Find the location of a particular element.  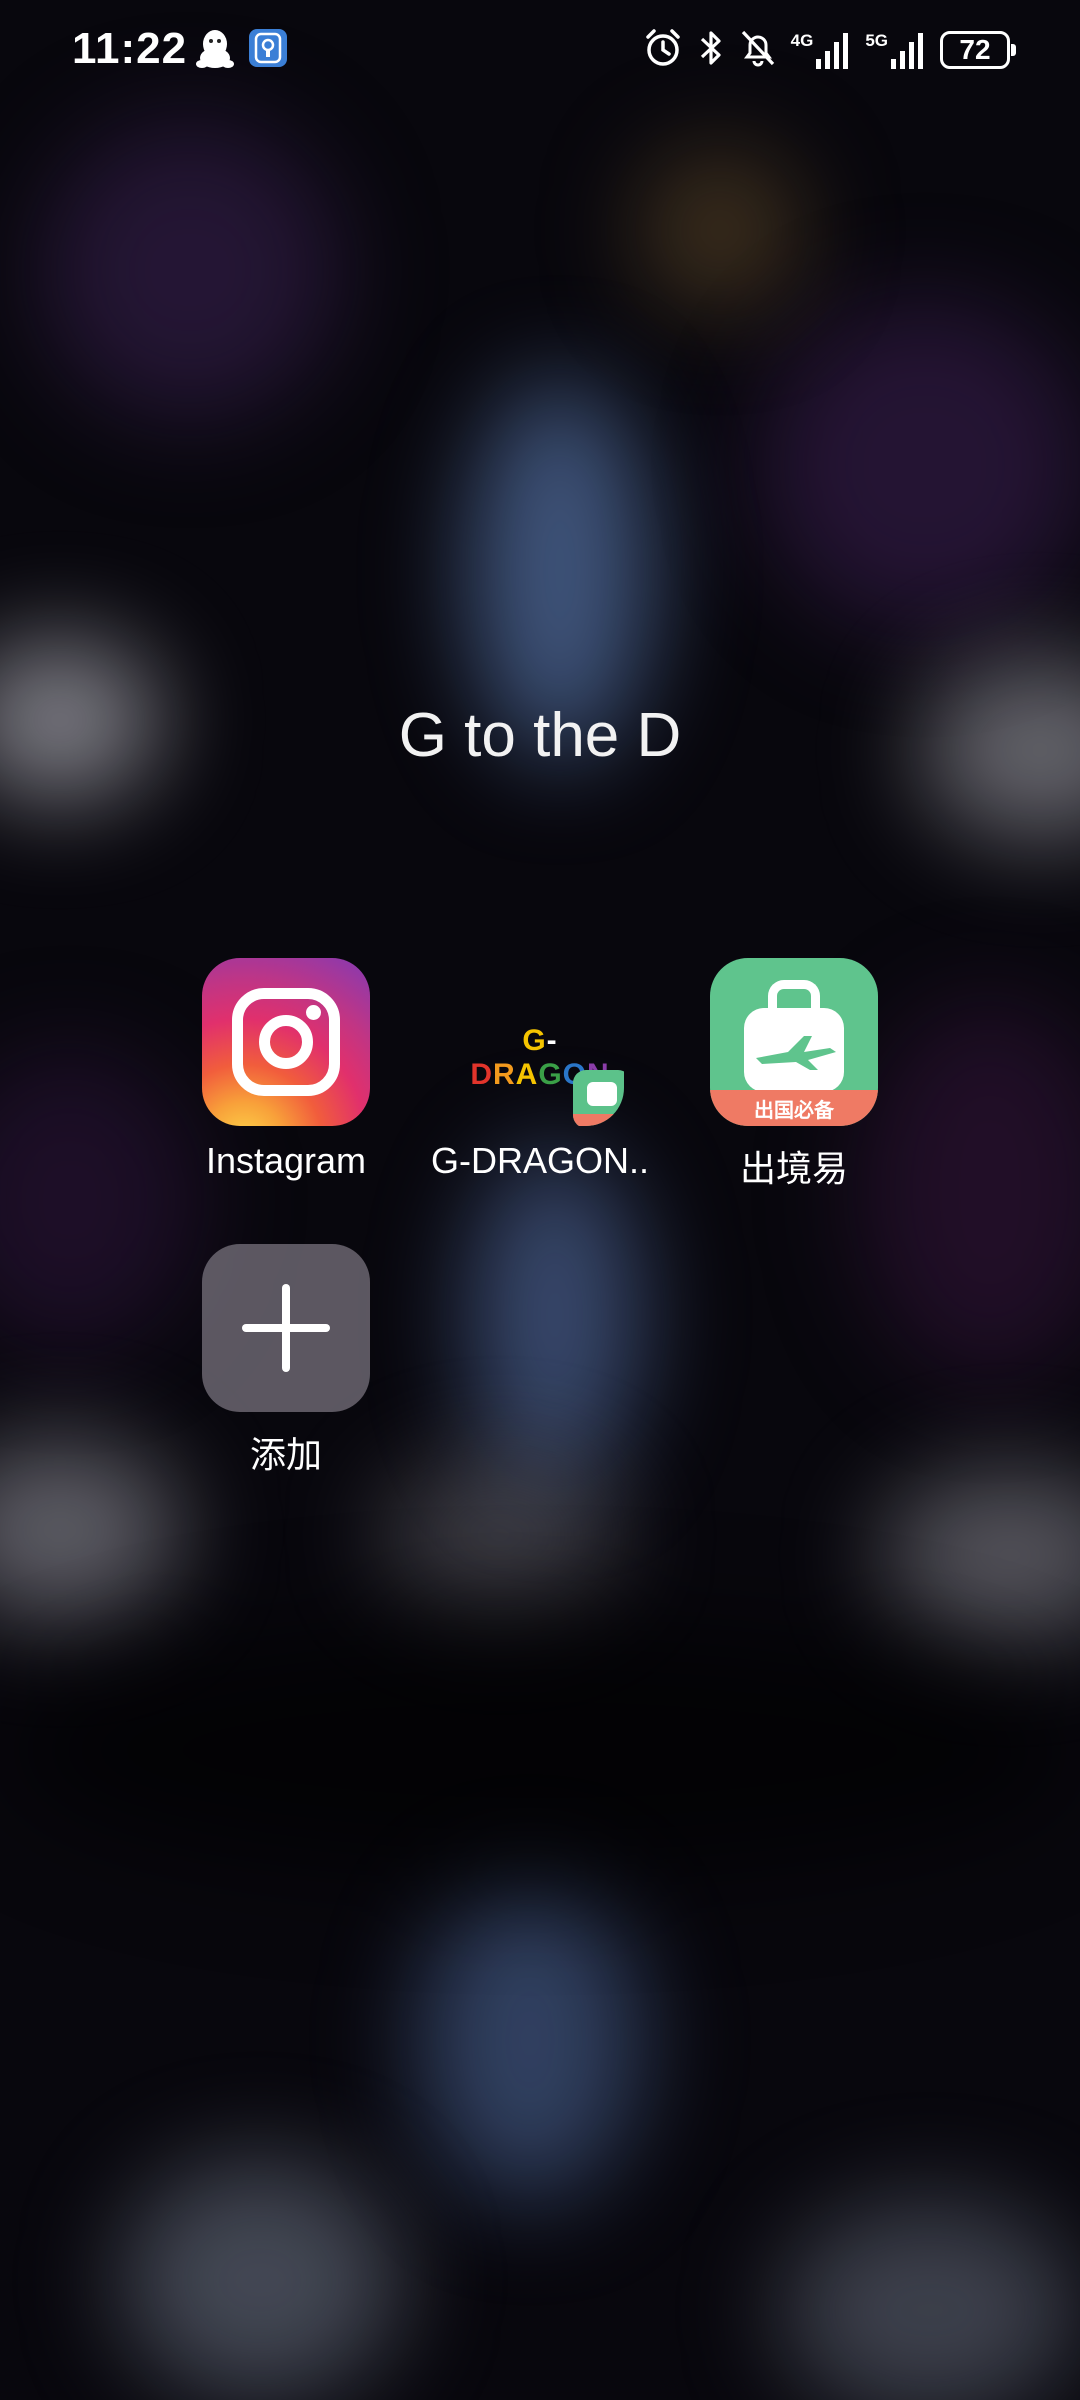

add-app-button: 添加 is located at coordinates (286, 1361).